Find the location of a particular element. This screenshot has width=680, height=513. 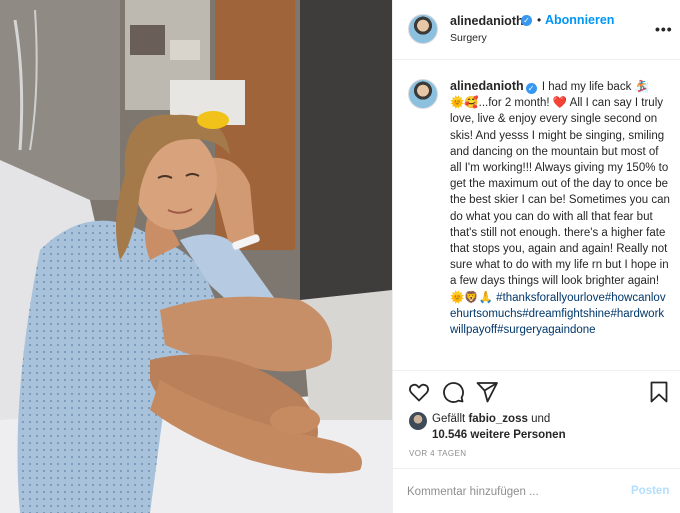

caption-username-link: alinedanioth is located at coordinates (487, 86).